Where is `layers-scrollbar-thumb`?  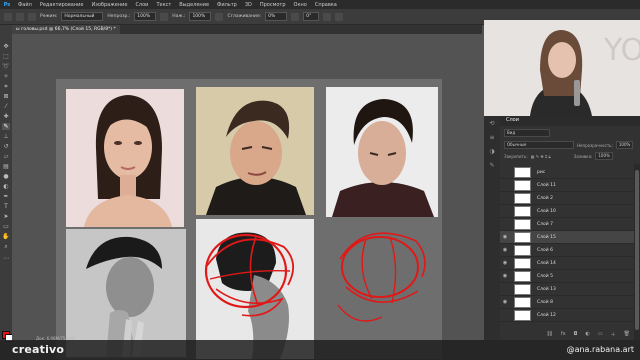
layers-scrollbar-thumb is located at coordinates (637, 250).